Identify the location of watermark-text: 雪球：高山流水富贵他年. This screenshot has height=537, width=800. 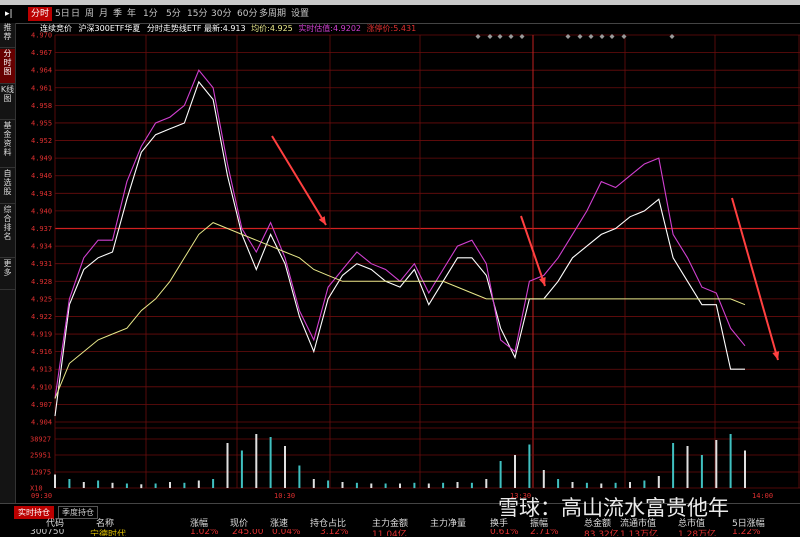
(613, 508).